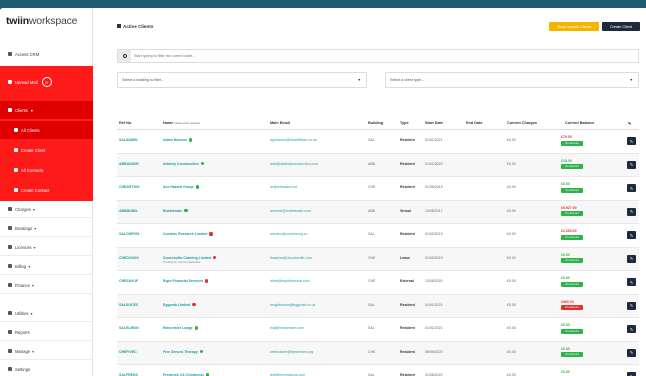  Describe the element at coordinates (190, 258) in the screenshot. I see `name-cell: Doucesville Catering Limited` at that location.